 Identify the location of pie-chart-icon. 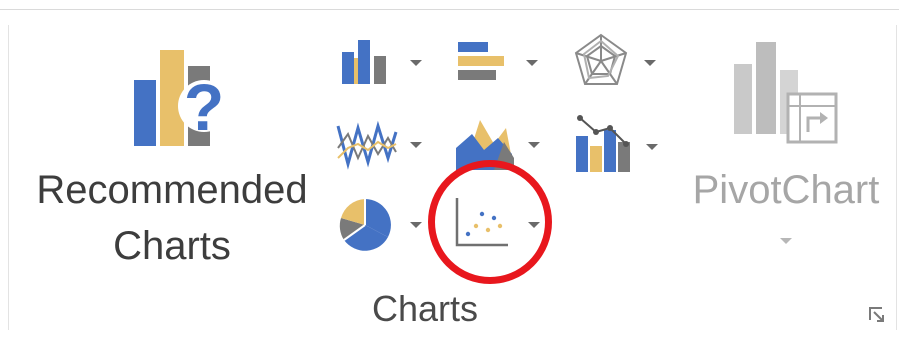
(365, 225).